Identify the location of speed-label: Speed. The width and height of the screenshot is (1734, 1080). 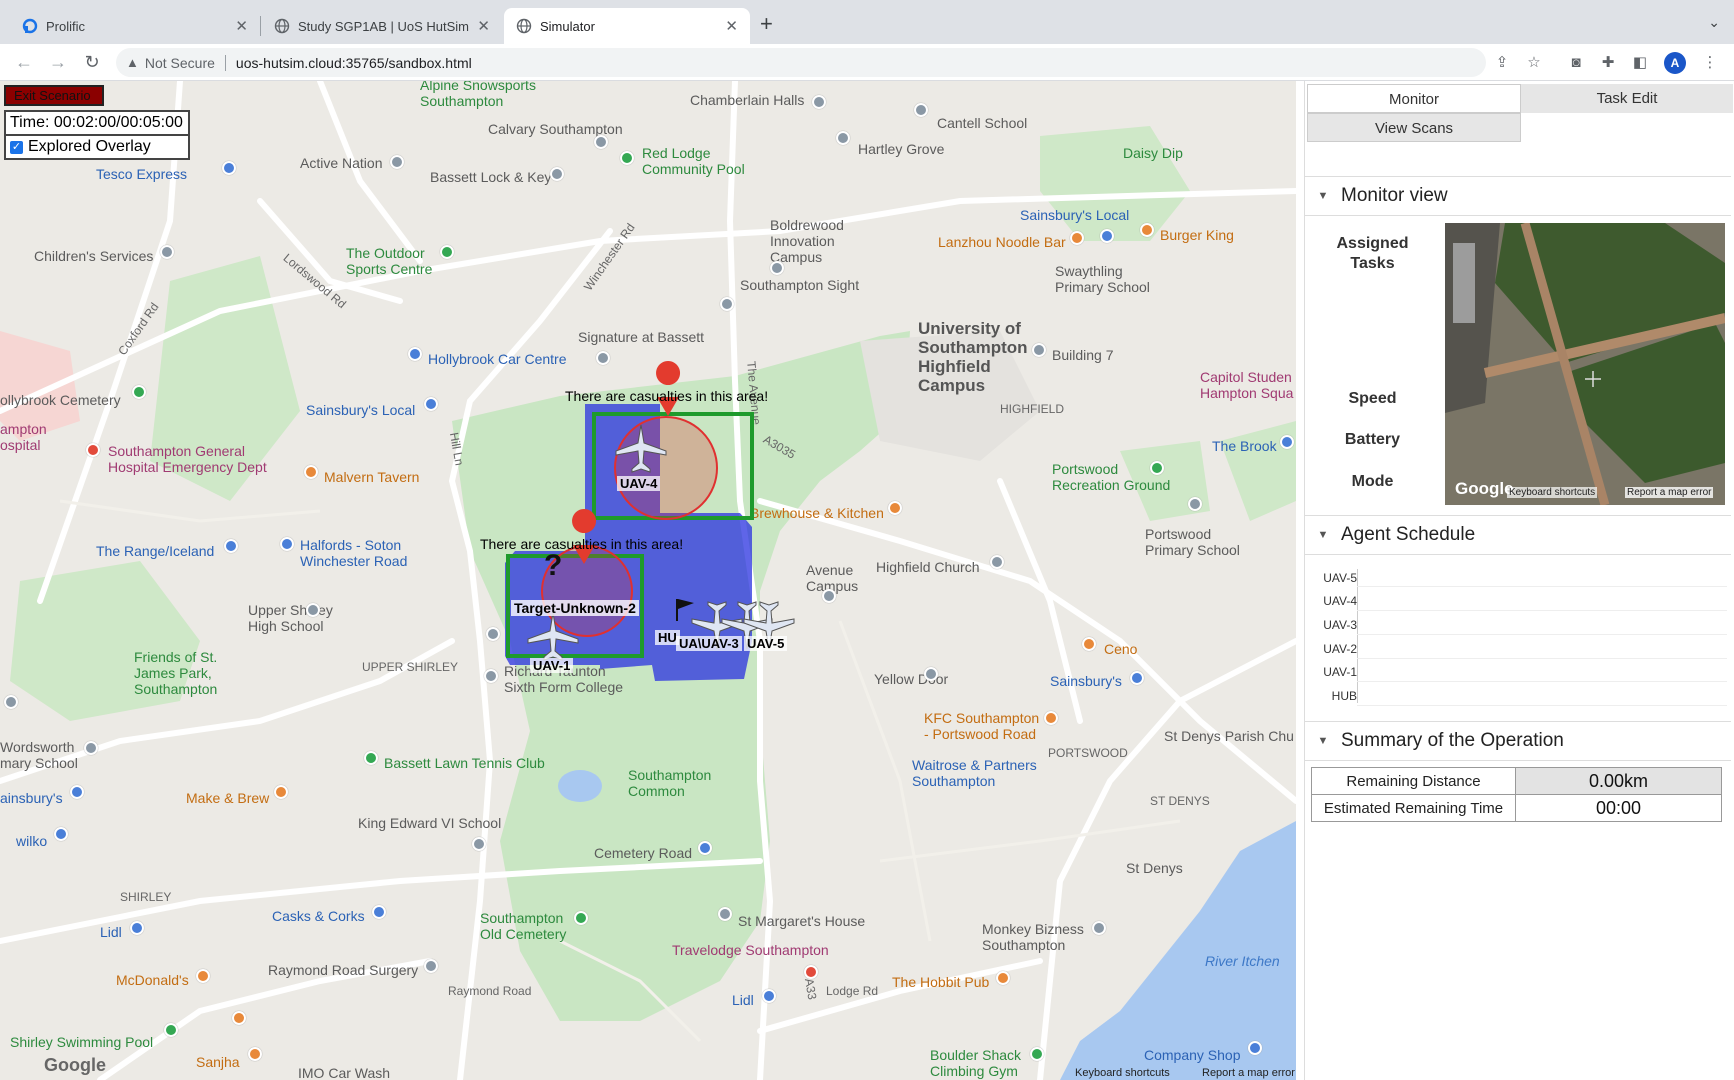
(1372, 398).